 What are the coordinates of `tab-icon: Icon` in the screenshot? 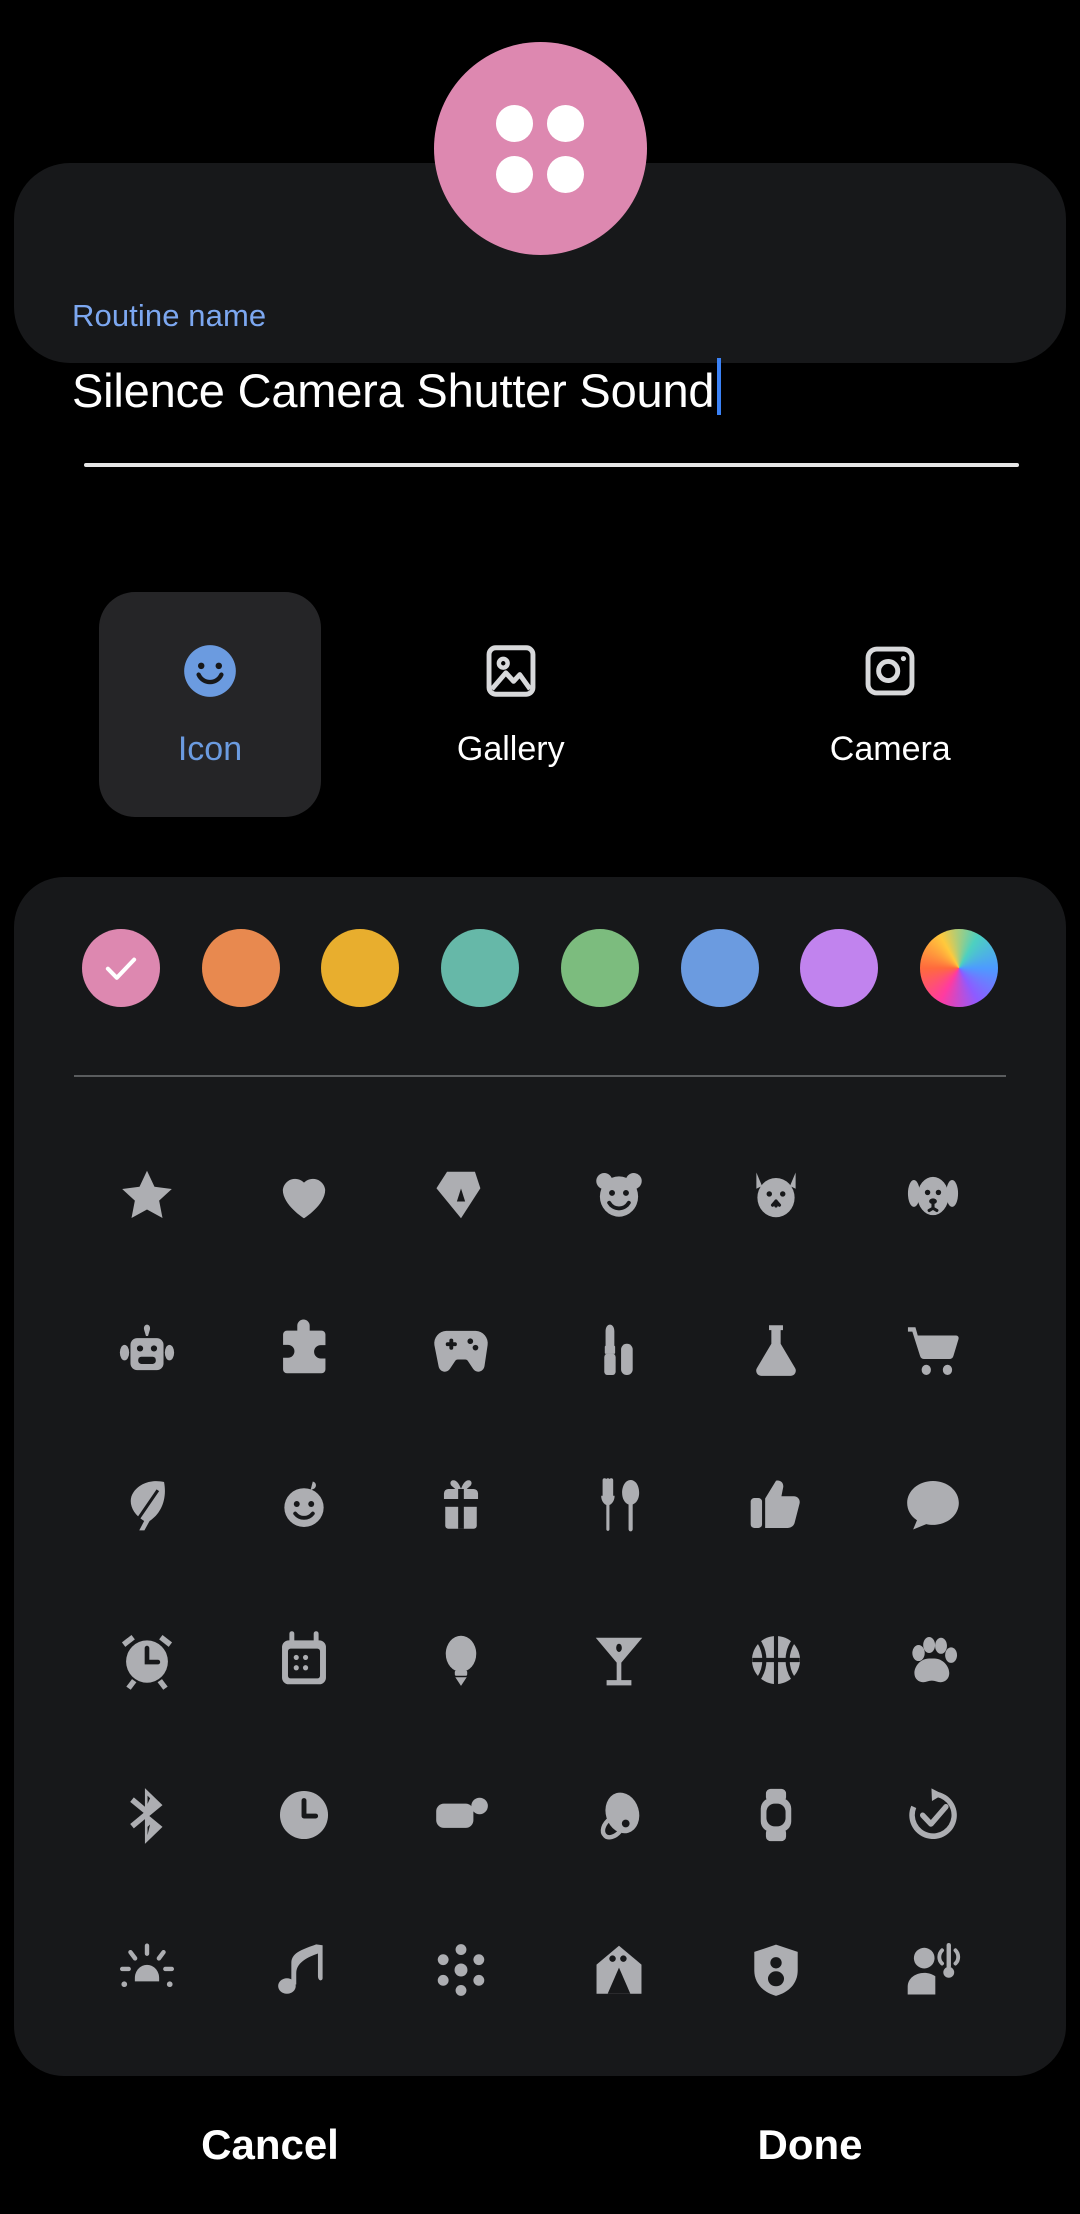 It's located at (210, 704).